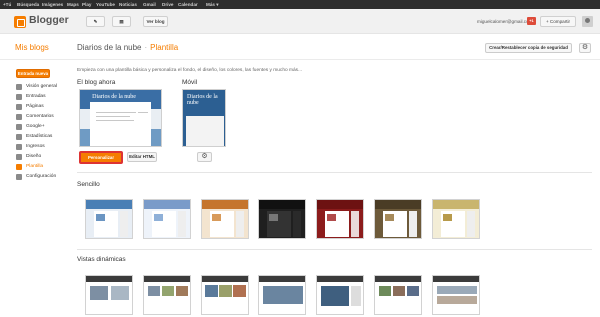  I want to click on gbar-link-youtube: YouTube, so click(105, 4).